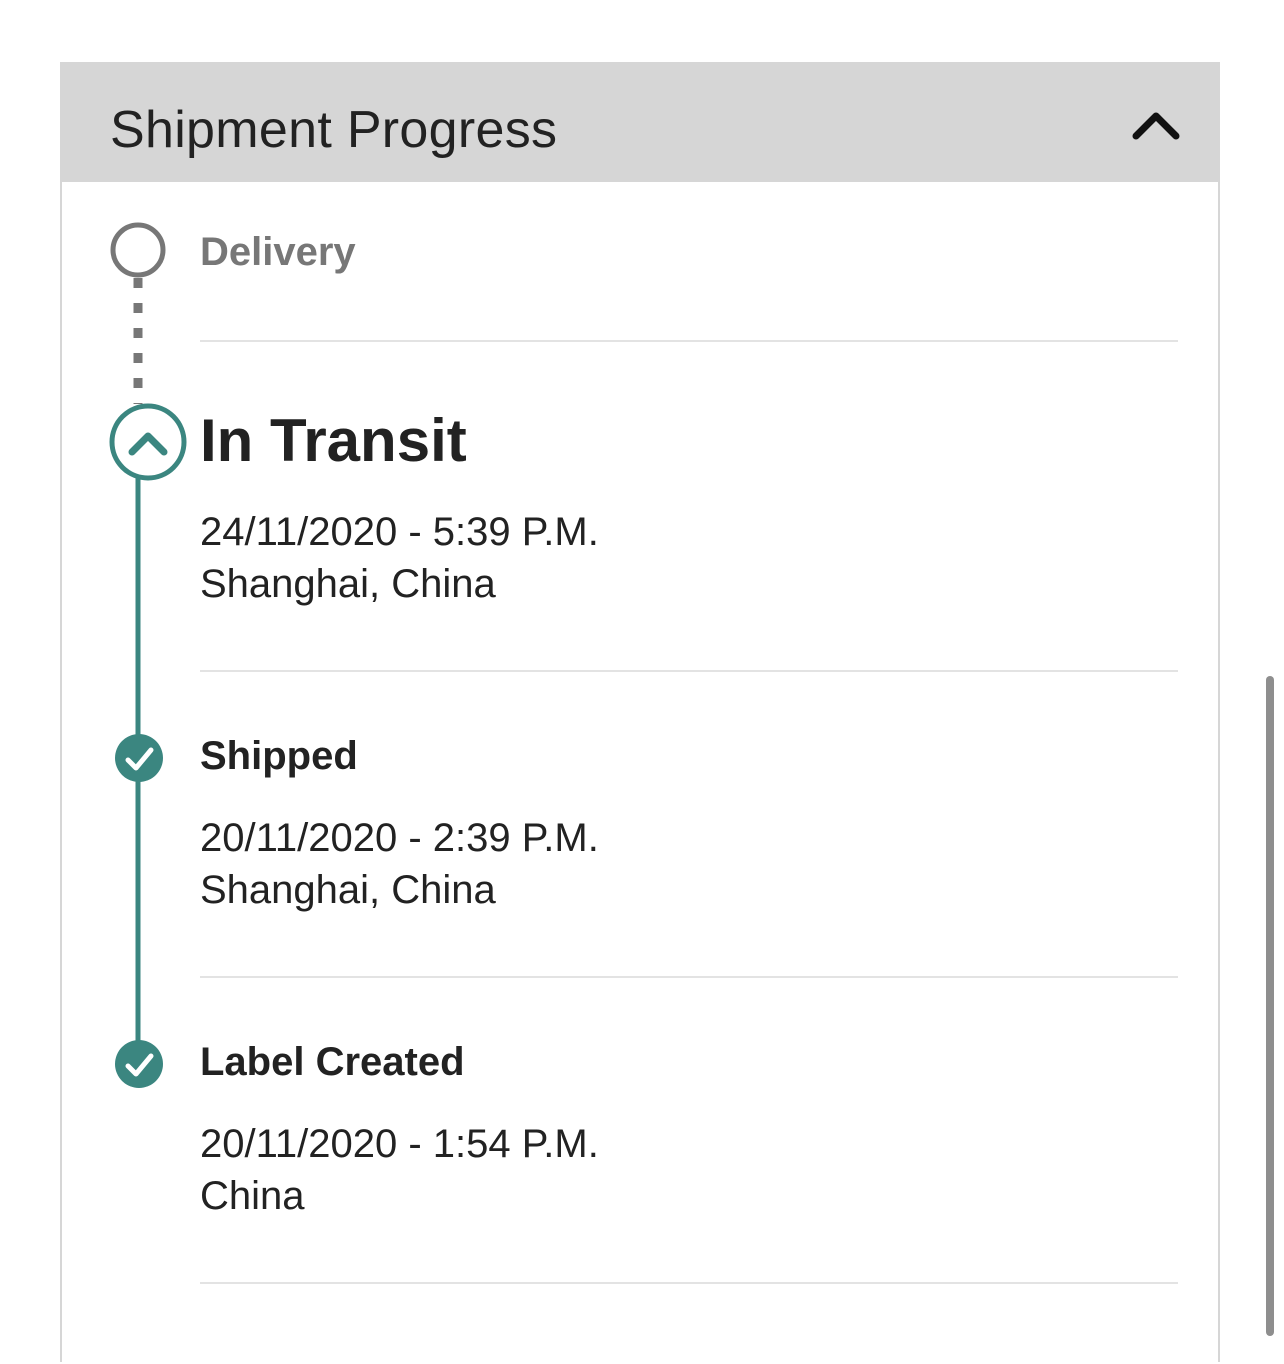  What do you see at coordinates (333, 440) in the screenshot?
I see `step-title-in-transit: In Transit` at bounding box center [333, 440].